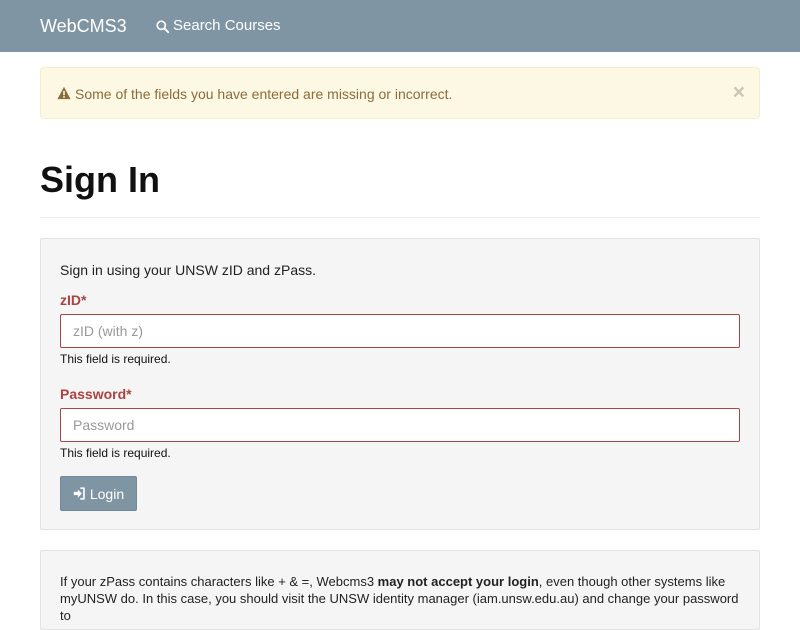 This screenshot has height=630, width=800. I want to click on warning-icon, so click(64, 93).